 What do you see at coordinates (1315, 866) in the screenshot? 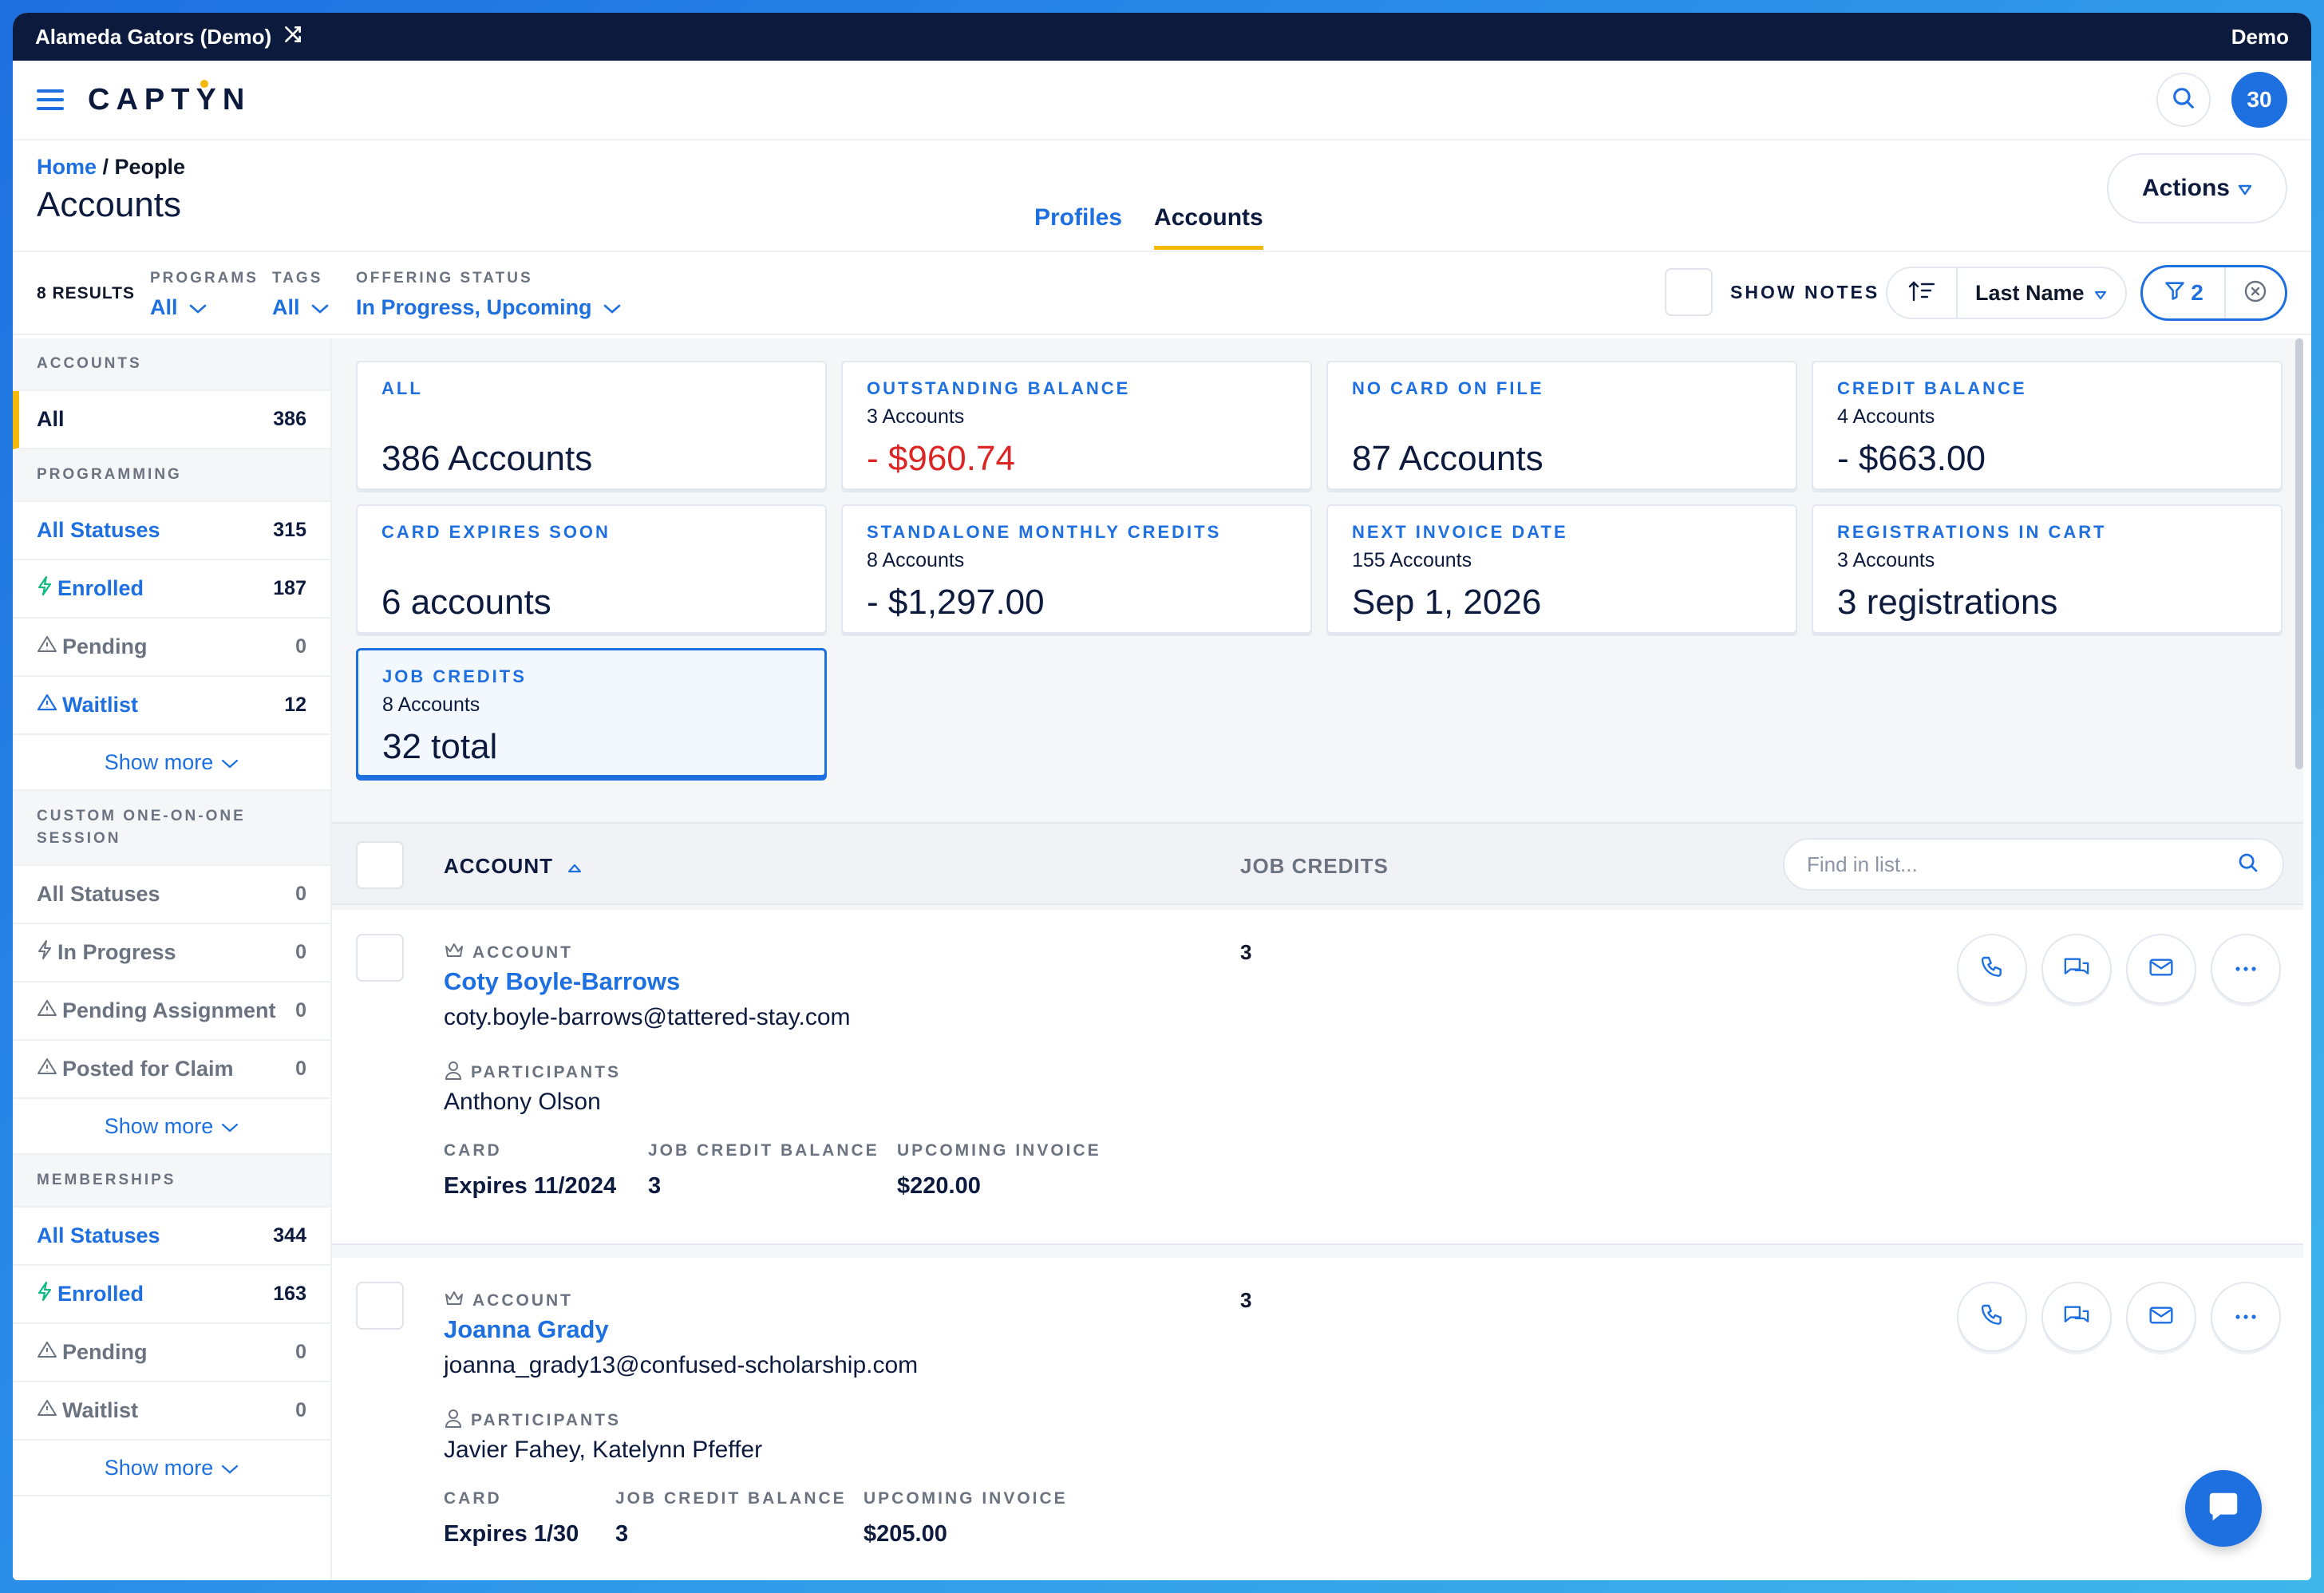
I see `job-credits-column-header: JOB CREDITS` at bounding box center [1315, 866].